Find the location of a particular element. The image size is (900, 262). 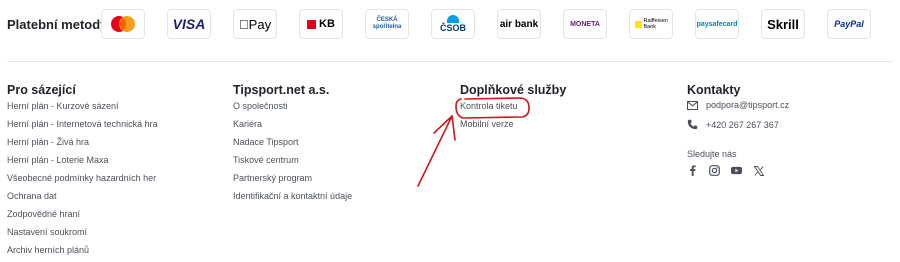

mobile-version-link: Mobilní verze is located at coordinates (487, 124).